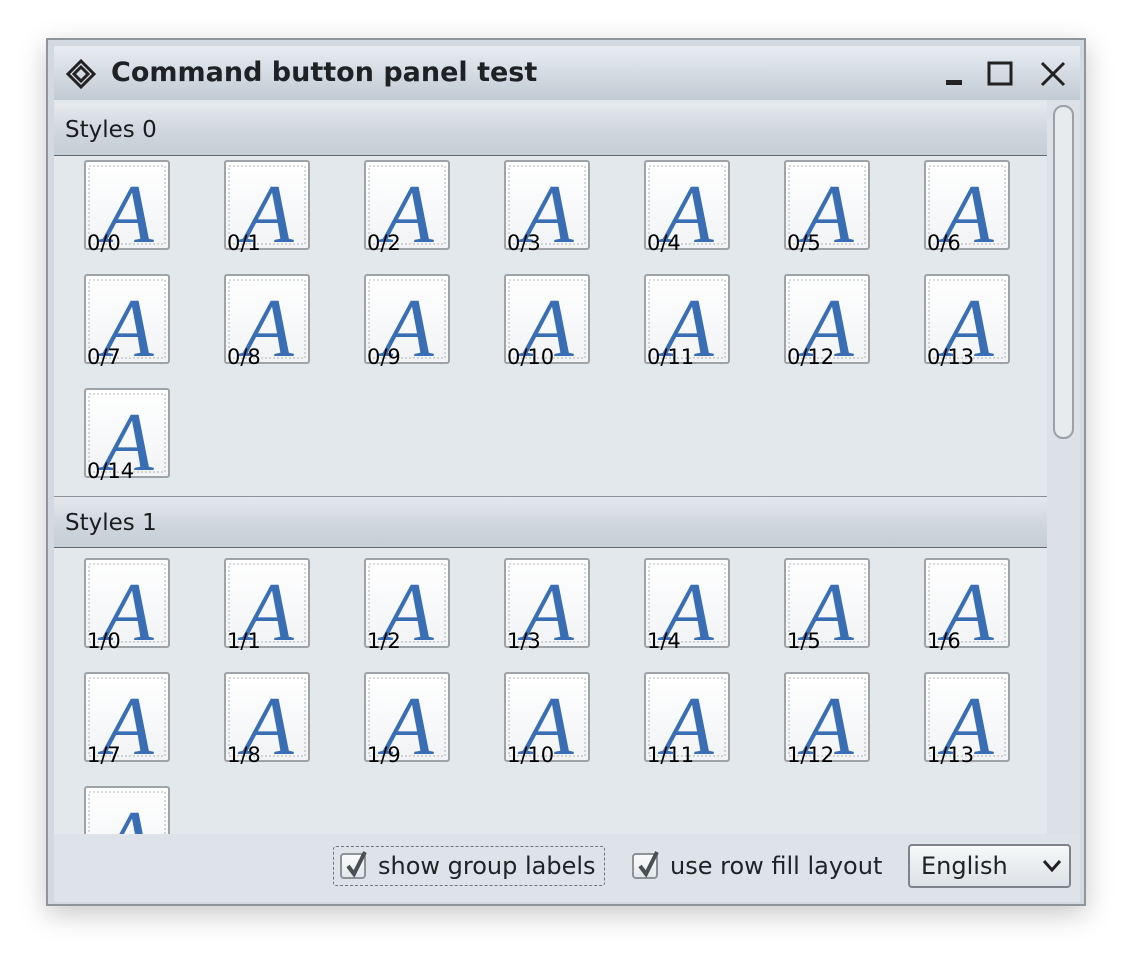  What do you see at coordinates (827, 605) in the screenshot?
I see `command-button: A 1/5` at bounding box center [827, 605].